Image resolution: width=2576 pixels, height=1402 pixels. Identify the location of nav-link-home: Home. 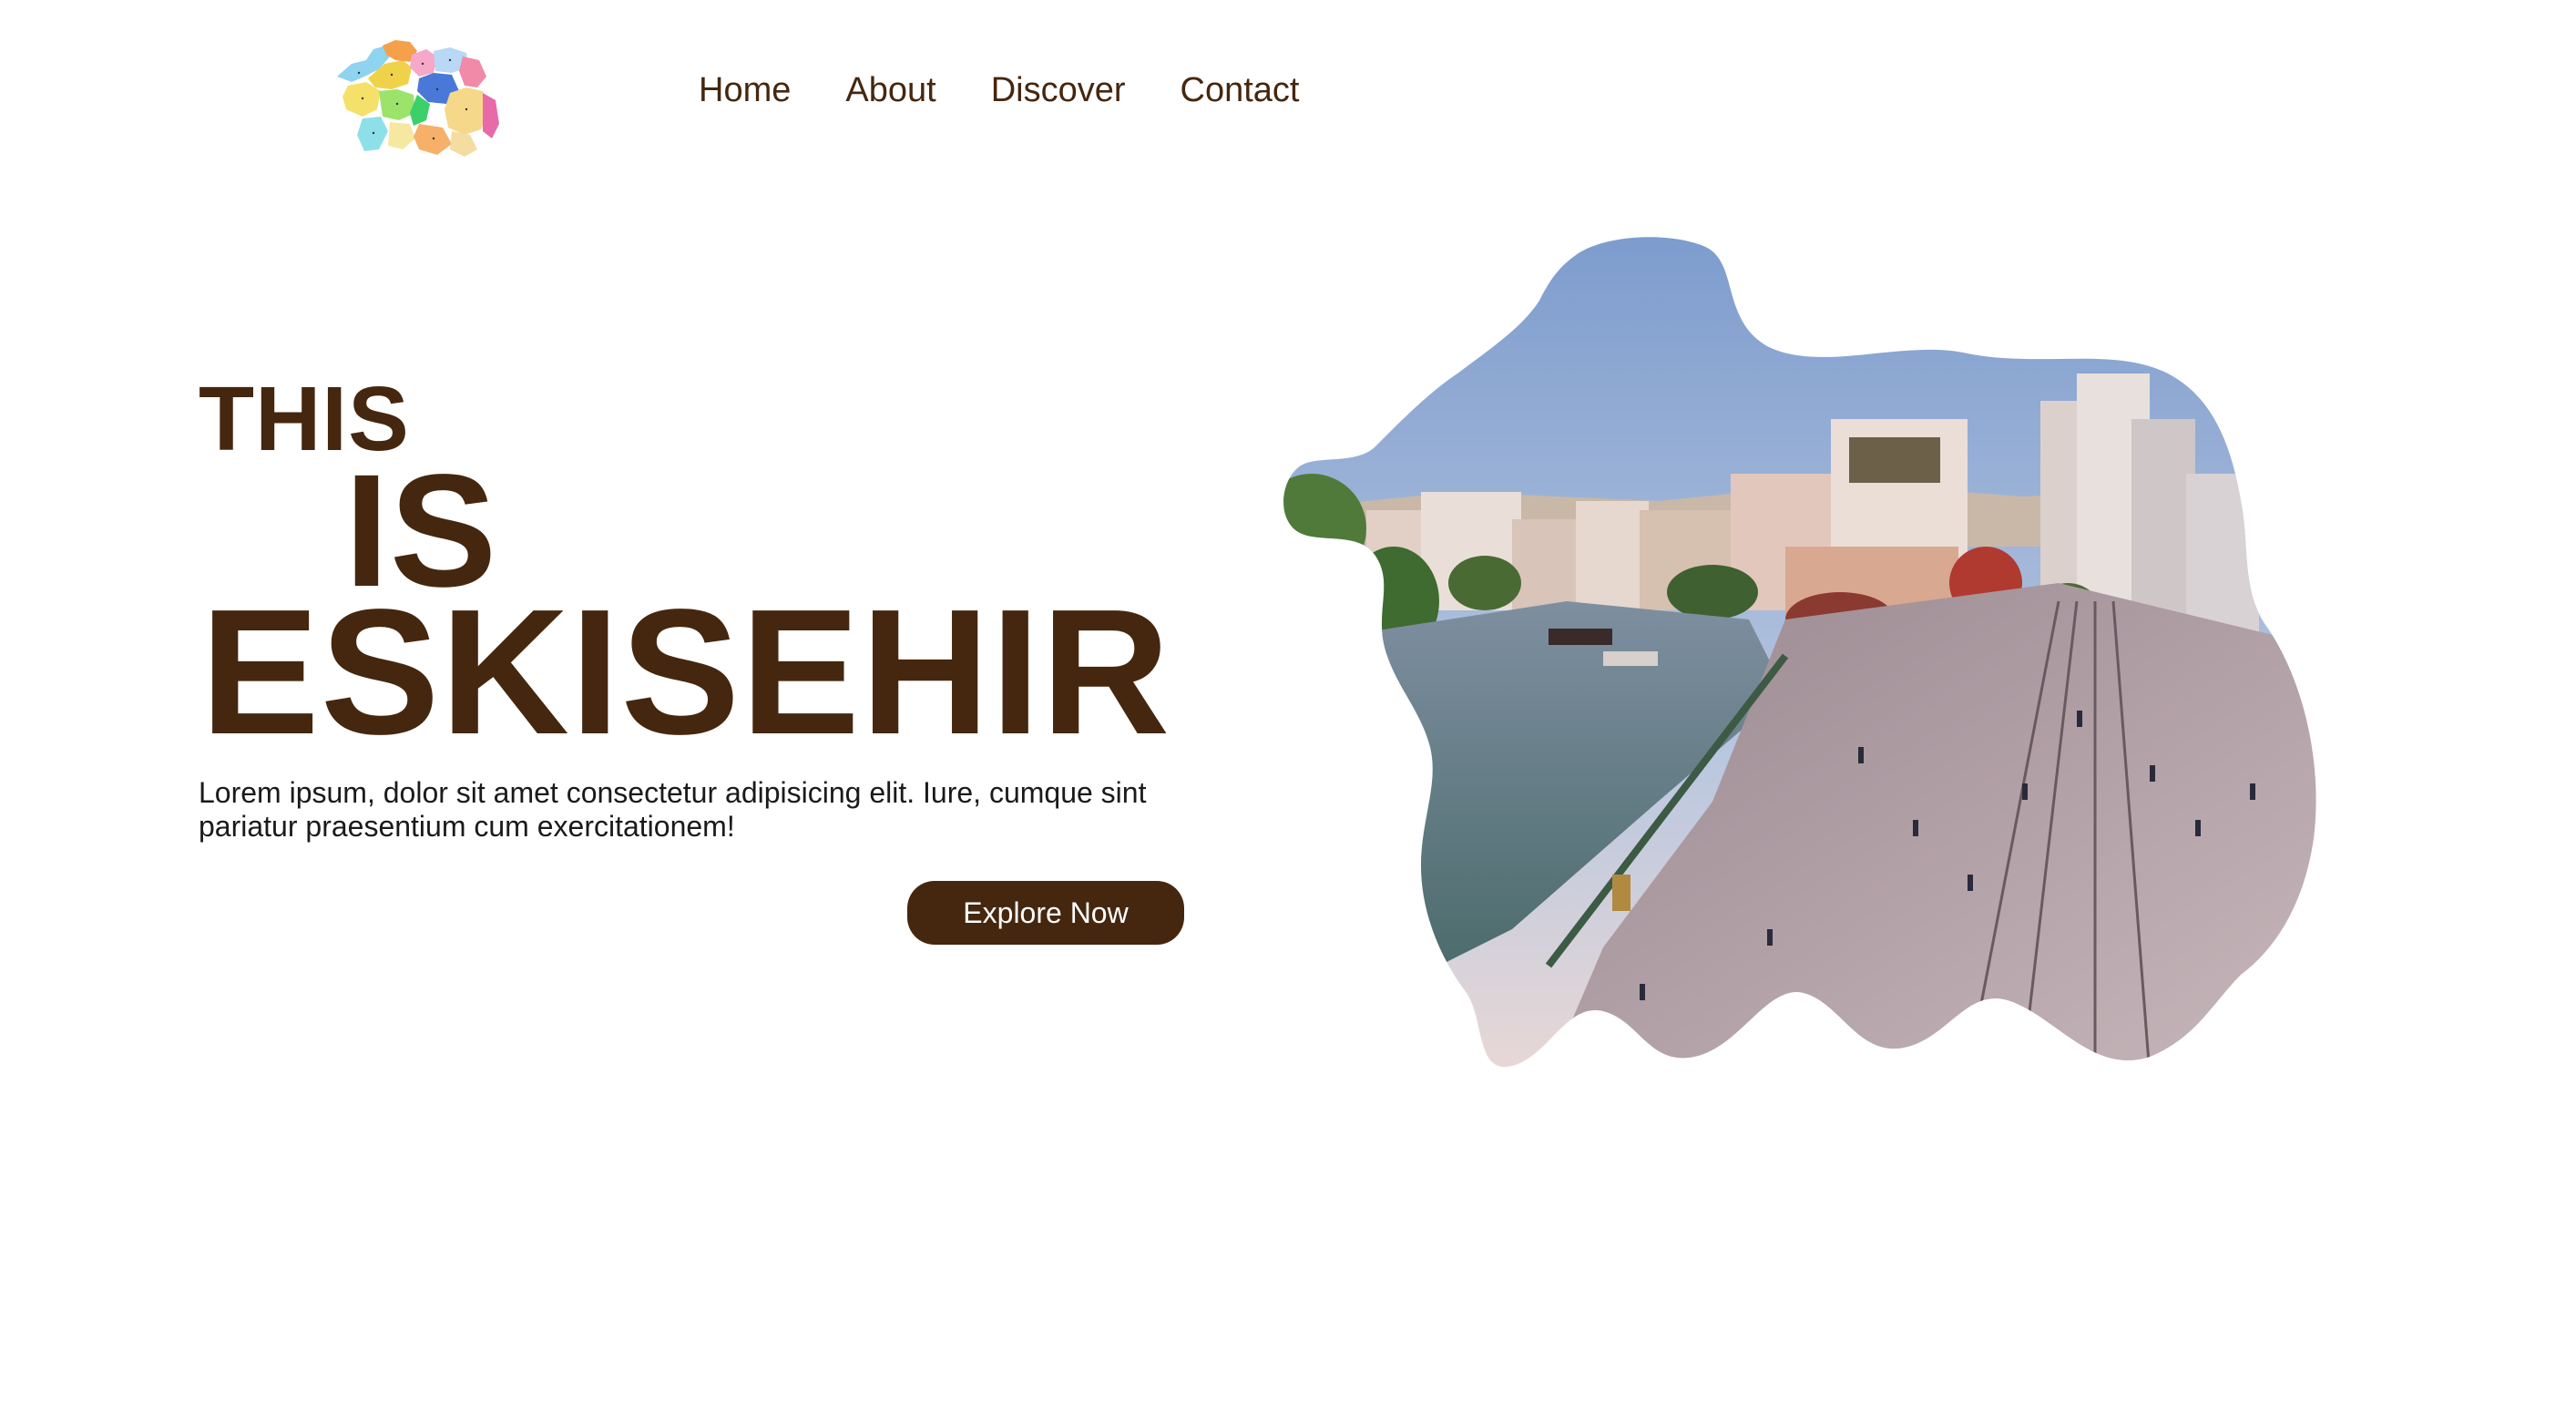
(745, 90).